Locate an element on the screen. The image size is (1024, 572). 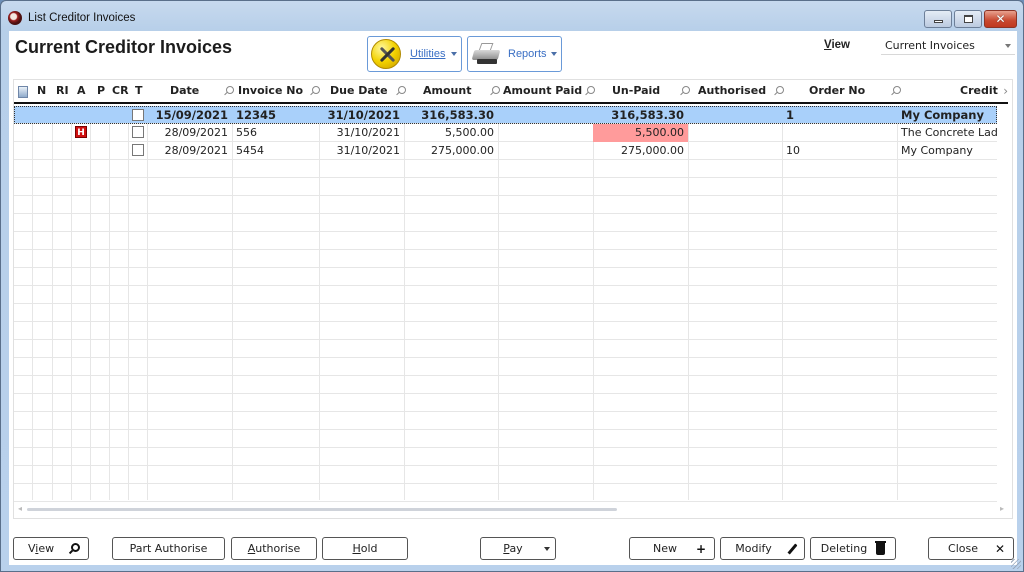
scrollbar-thumb is located at coordinates (322, 509).